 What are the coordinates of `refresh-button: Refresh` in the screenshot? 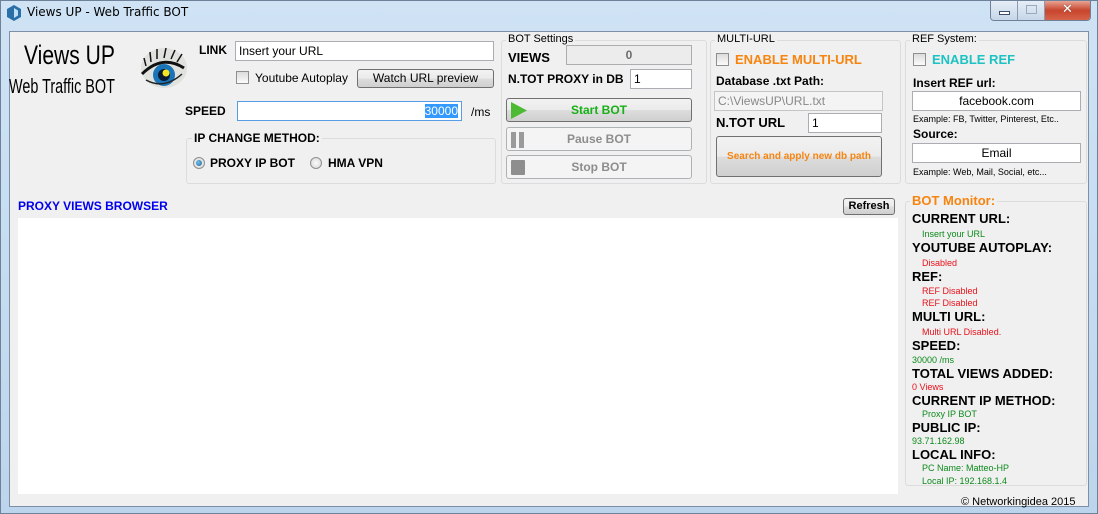 It's located at (869, 206).